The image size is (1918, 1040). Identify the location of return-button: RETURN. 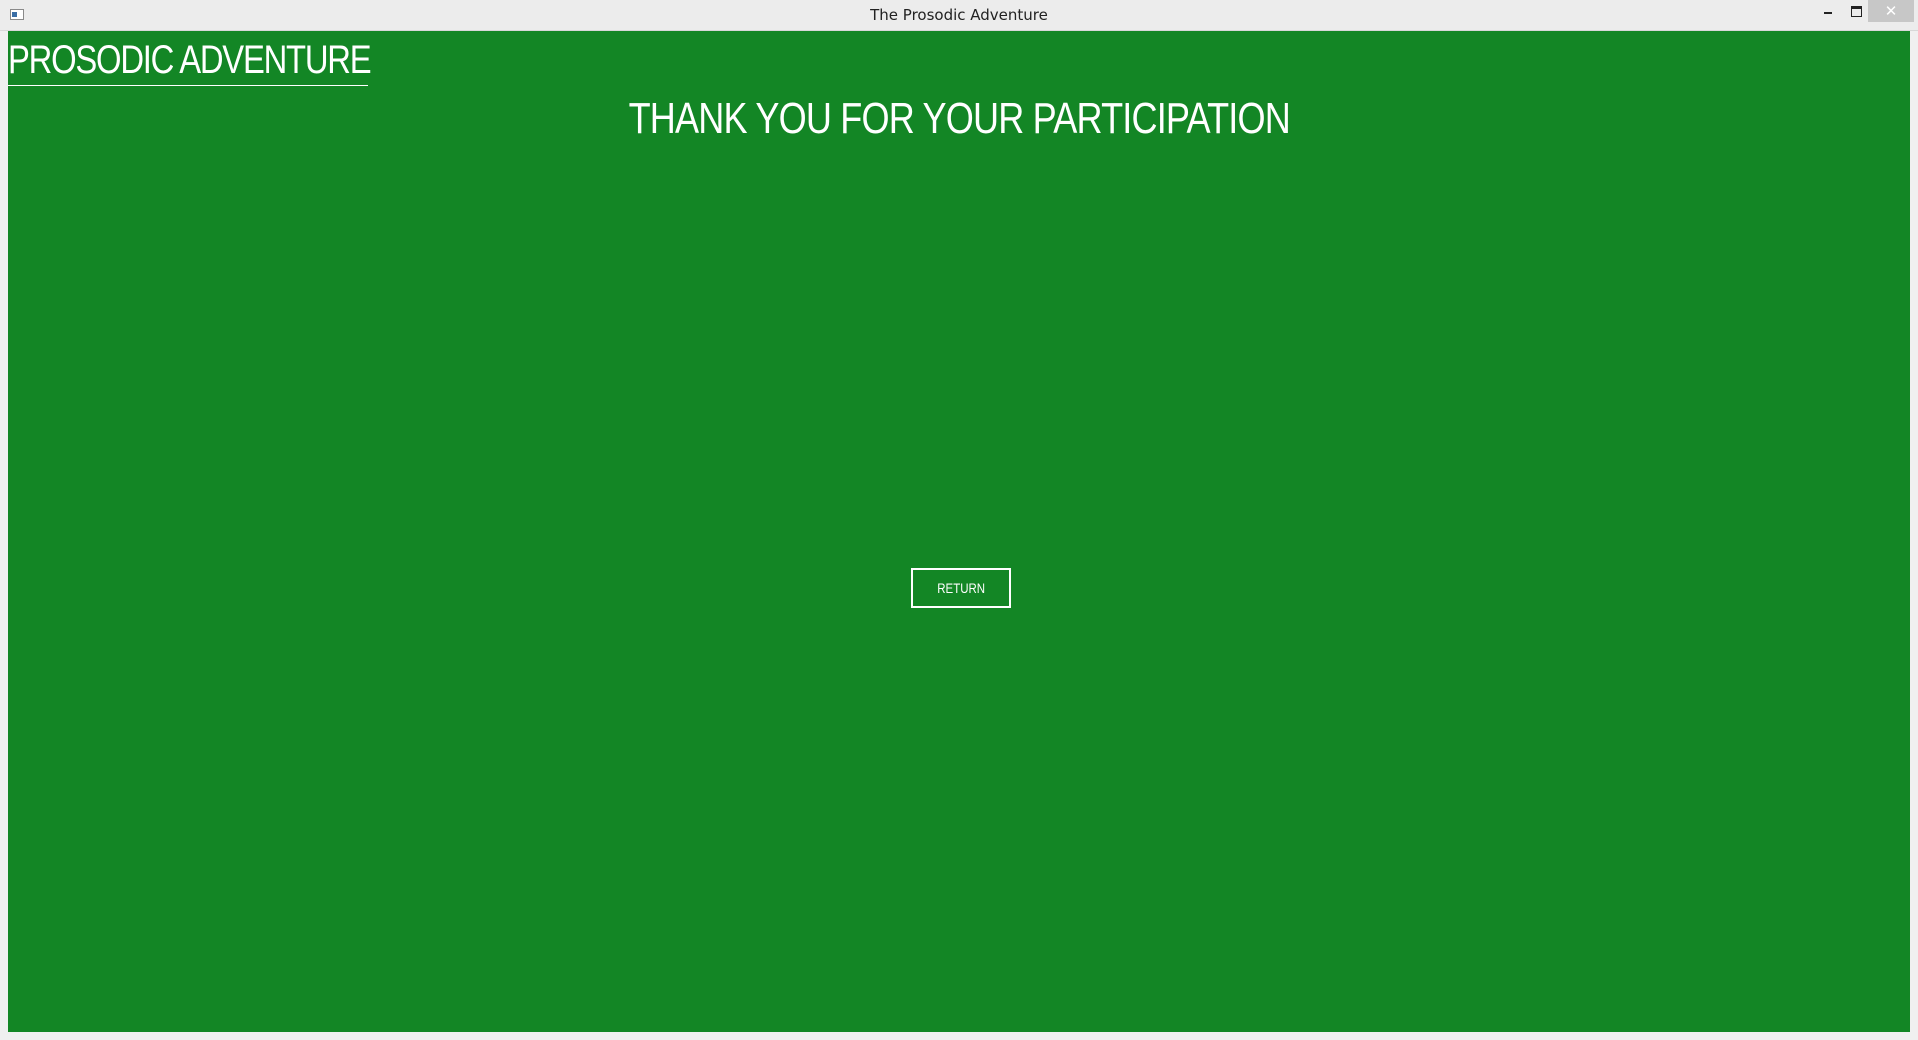
(961, 588).